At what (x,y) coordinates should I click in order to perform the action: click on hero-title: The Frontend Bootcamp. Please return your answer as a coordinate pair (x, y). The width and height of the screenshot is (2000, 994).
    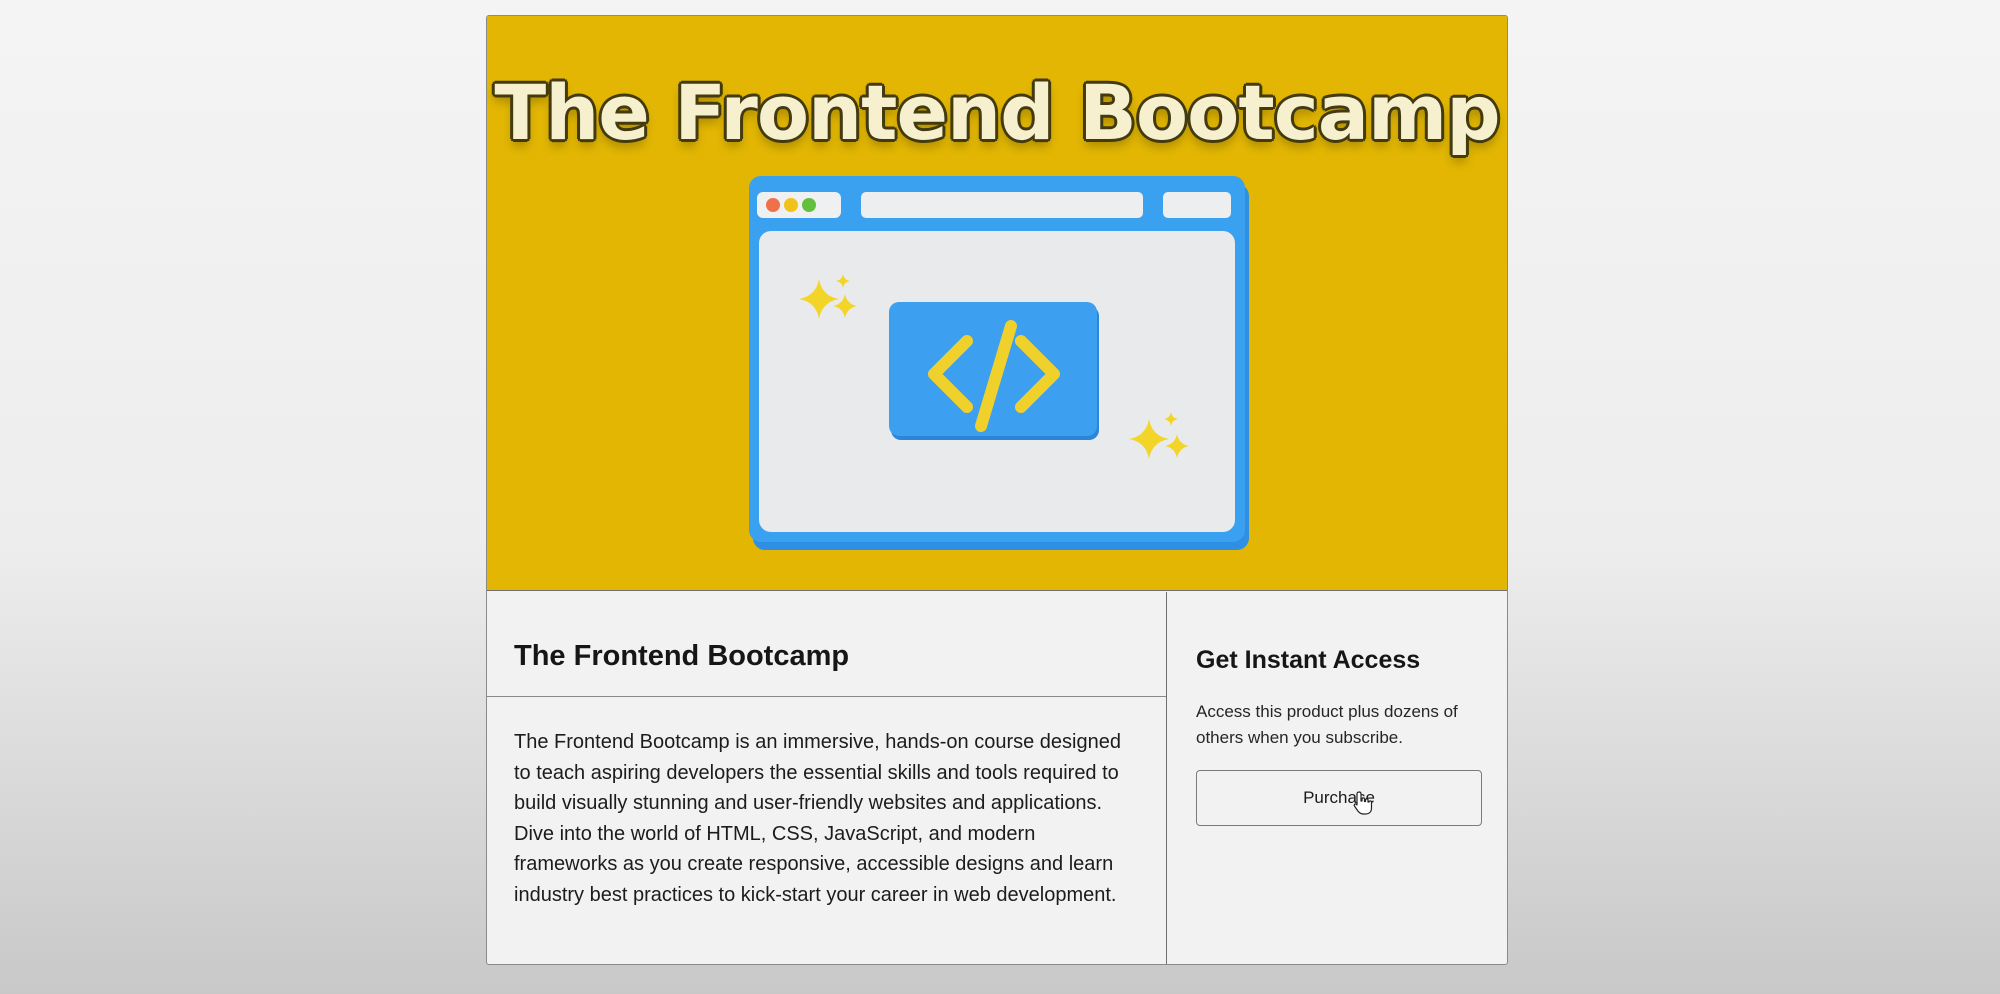
    Looking at the image, I should click on (997, 112).